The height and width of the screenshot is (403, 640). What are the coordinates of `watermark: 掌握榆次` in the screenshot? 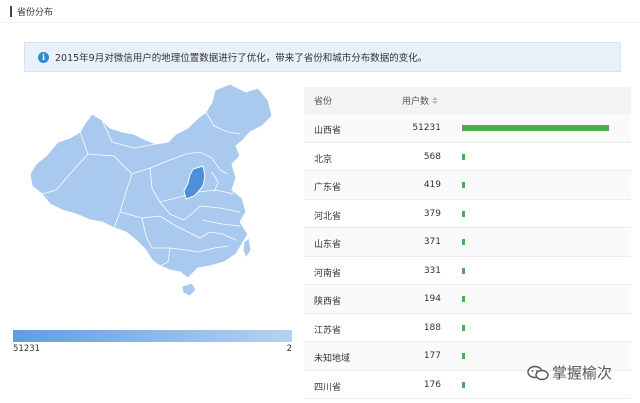 It's located at (569, 372).